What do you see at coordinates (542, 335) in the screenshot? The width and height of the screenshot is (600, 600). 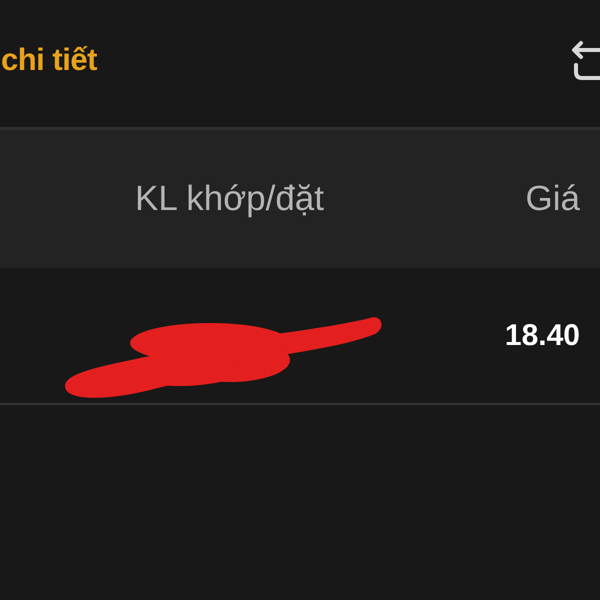 I see `price-cell: 18.40` at bounding box center [542, 335].